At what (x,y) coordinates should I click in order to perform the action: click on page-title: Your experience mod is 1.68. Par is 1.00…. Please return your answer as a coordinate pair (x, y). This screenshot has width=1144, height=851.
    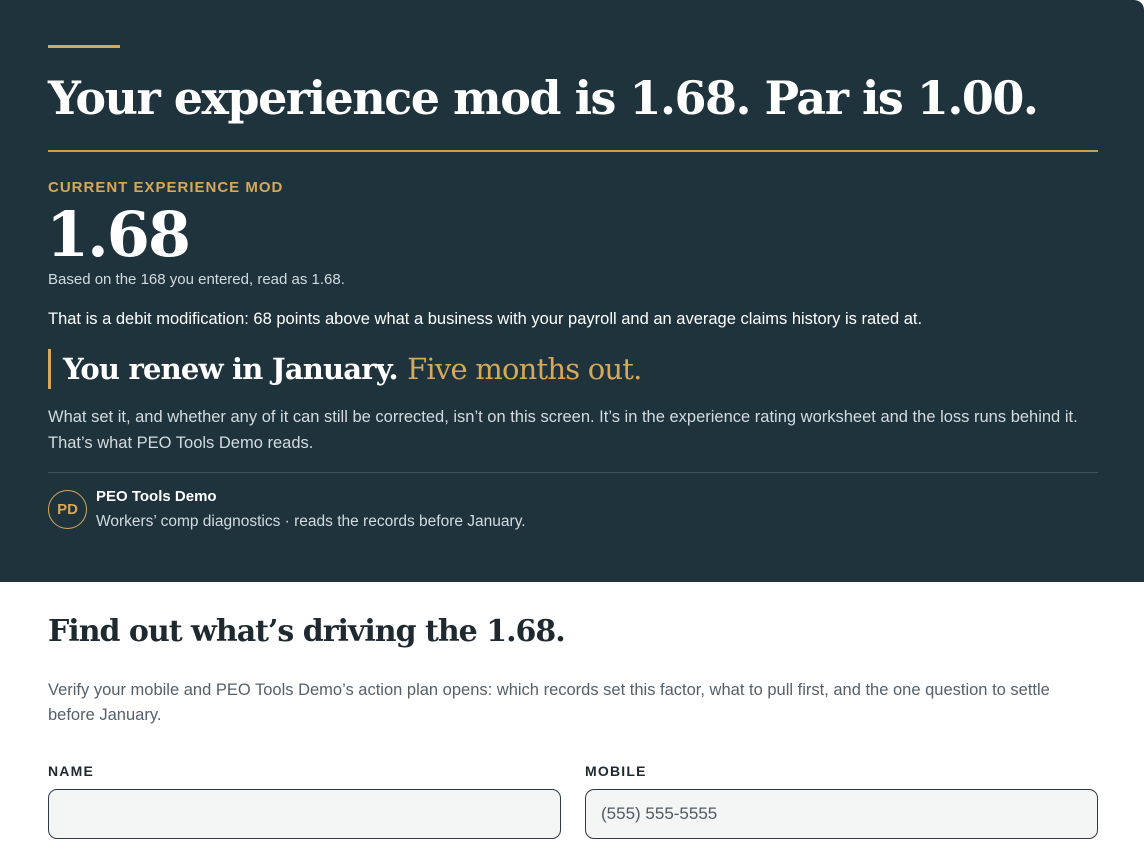
    Looking at the image, I should click on (543, 98).